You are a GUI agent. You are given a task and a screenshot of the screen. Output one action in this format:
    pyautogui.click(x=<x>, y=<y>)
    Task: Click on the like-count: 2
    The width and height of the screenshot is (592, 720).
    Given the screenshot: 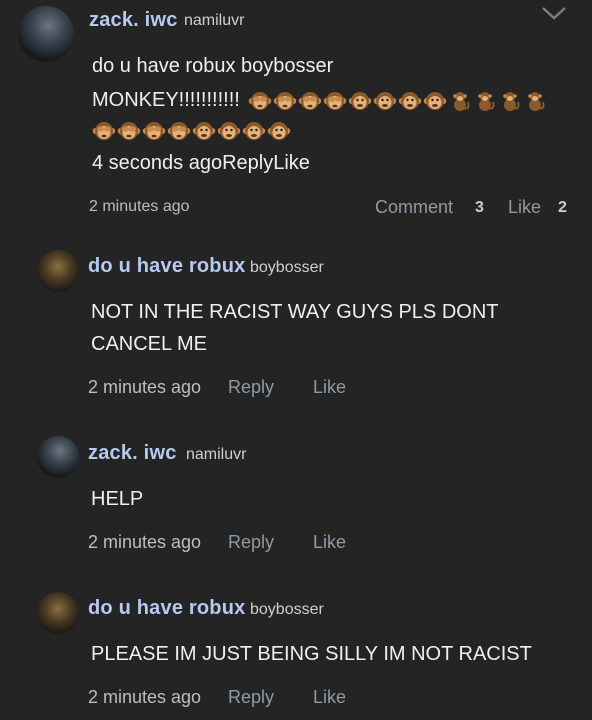 What is the action you would take?
    pyautogui.click(x=562, y=207)
    